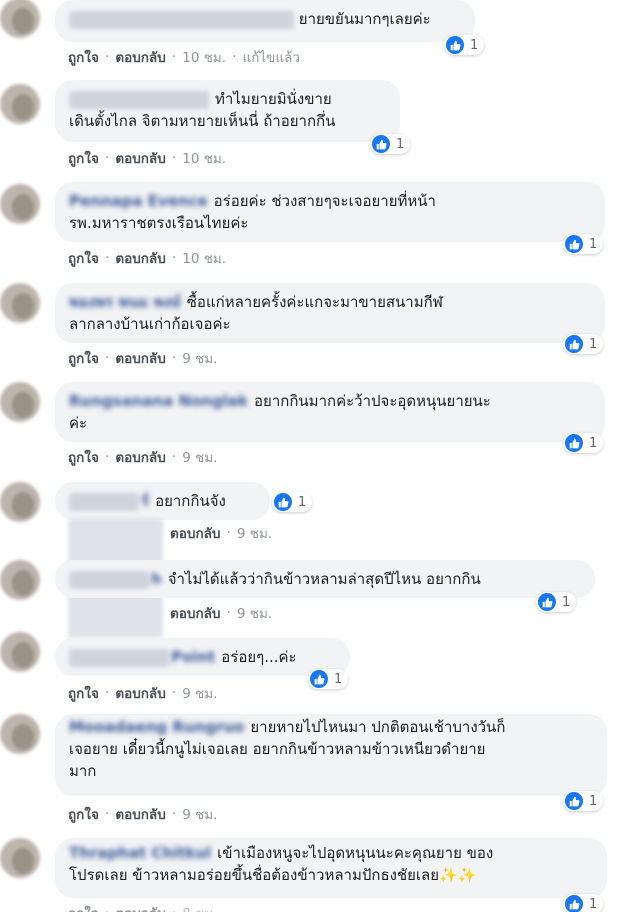 The image size is (640, 912). Describe the element at coordinates (159, 223) in the screenshot. I see `comment-text-line: รพ.มหาราชตรงเรือนไทยค่ะ` at that location.